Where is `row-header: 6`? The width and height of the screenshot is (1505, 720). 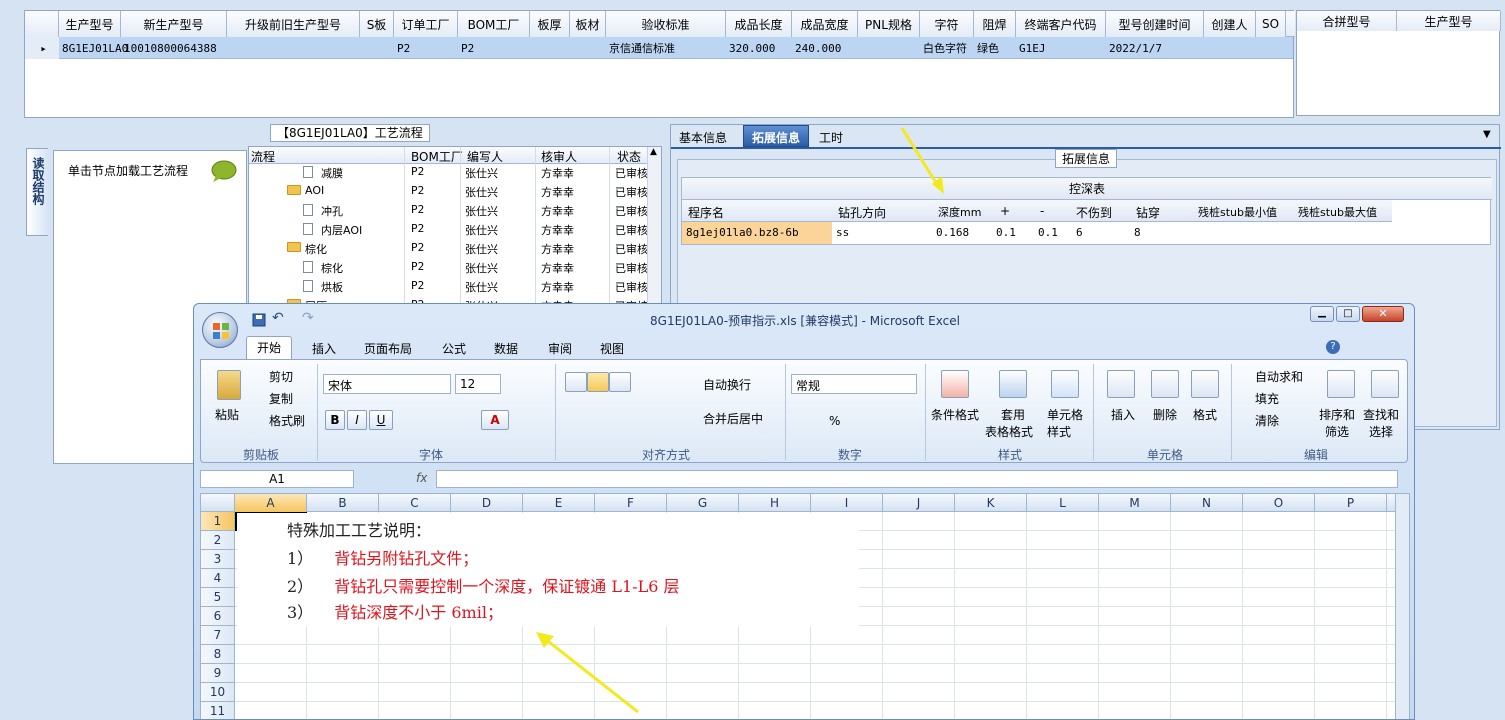 row-header: 6 is located at coordinates (218, 616).